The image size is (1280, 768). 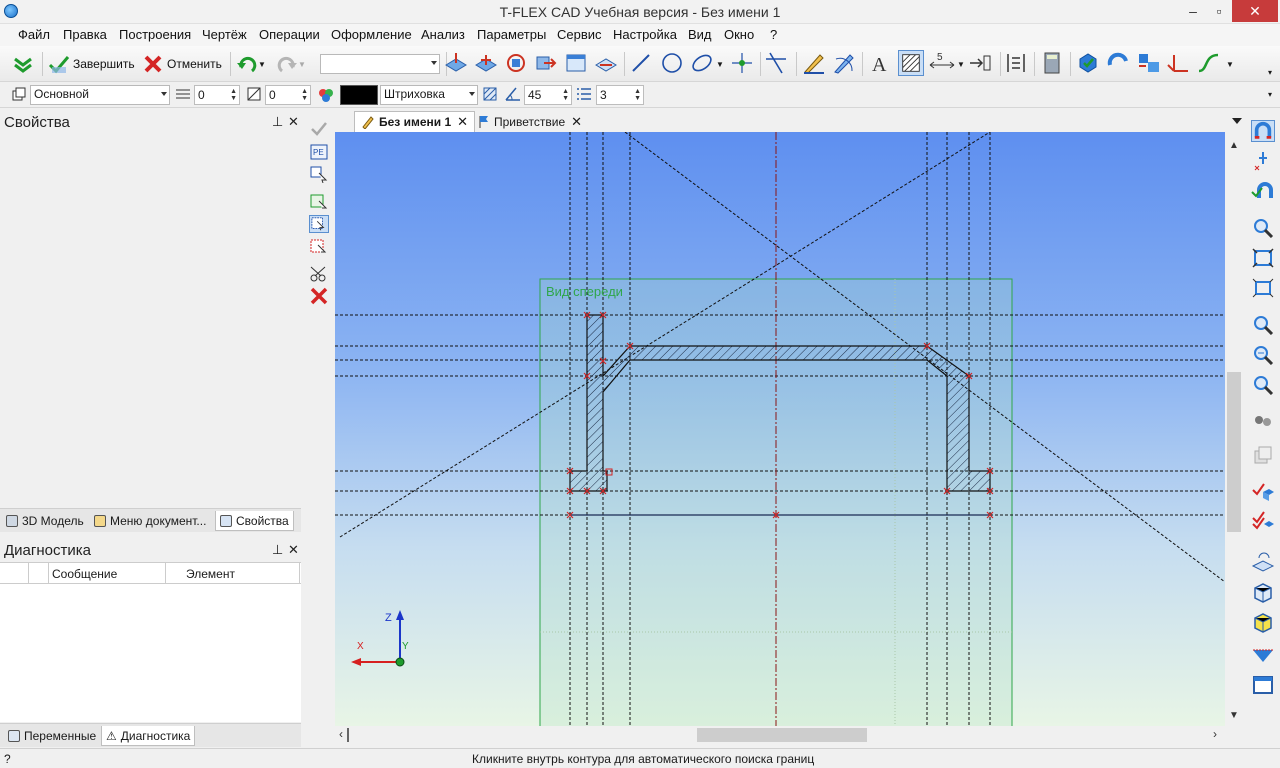 I want to click on sketch-icon, so click(x=814, y=63).